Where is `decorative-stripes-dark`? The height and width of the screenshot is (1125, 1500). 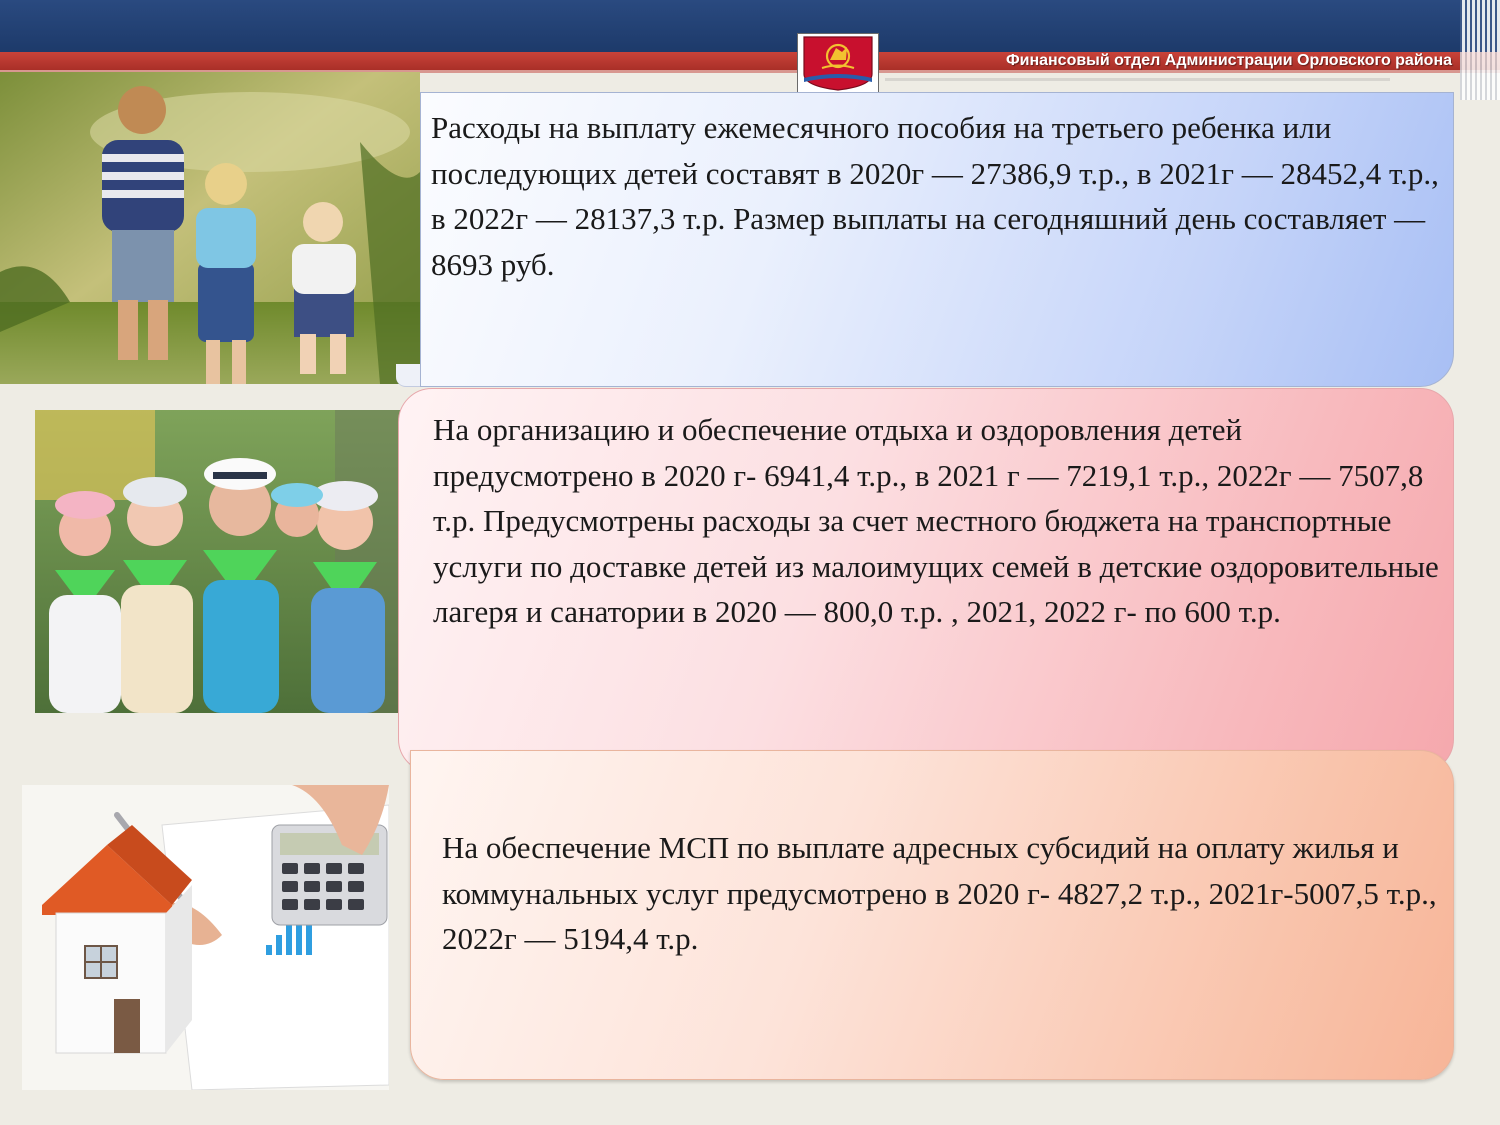 decorative-stripes-dark is located at coordinates (1480, 26).